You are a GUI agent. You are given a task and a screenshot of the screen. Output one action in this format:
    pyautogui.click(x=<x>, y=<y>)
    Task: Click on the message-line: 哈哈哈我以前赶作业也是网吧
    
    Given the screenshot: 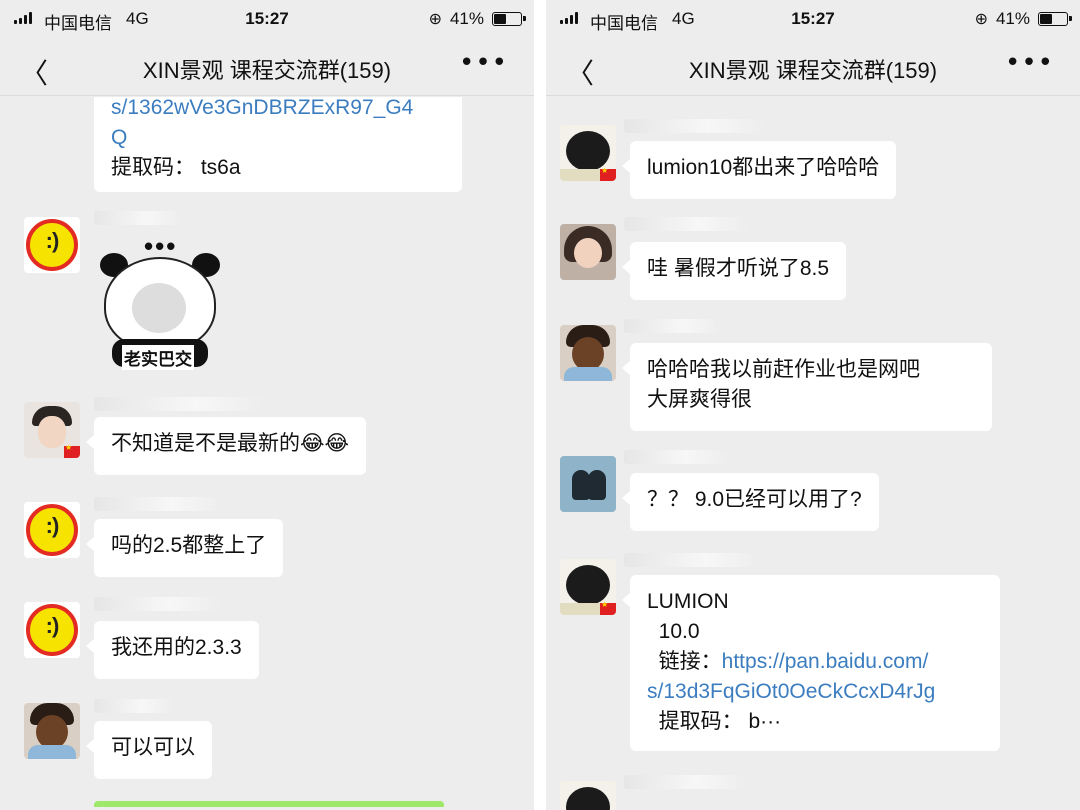 What is the action you would take?
    pyautogui.click(x=783, y=369)
    